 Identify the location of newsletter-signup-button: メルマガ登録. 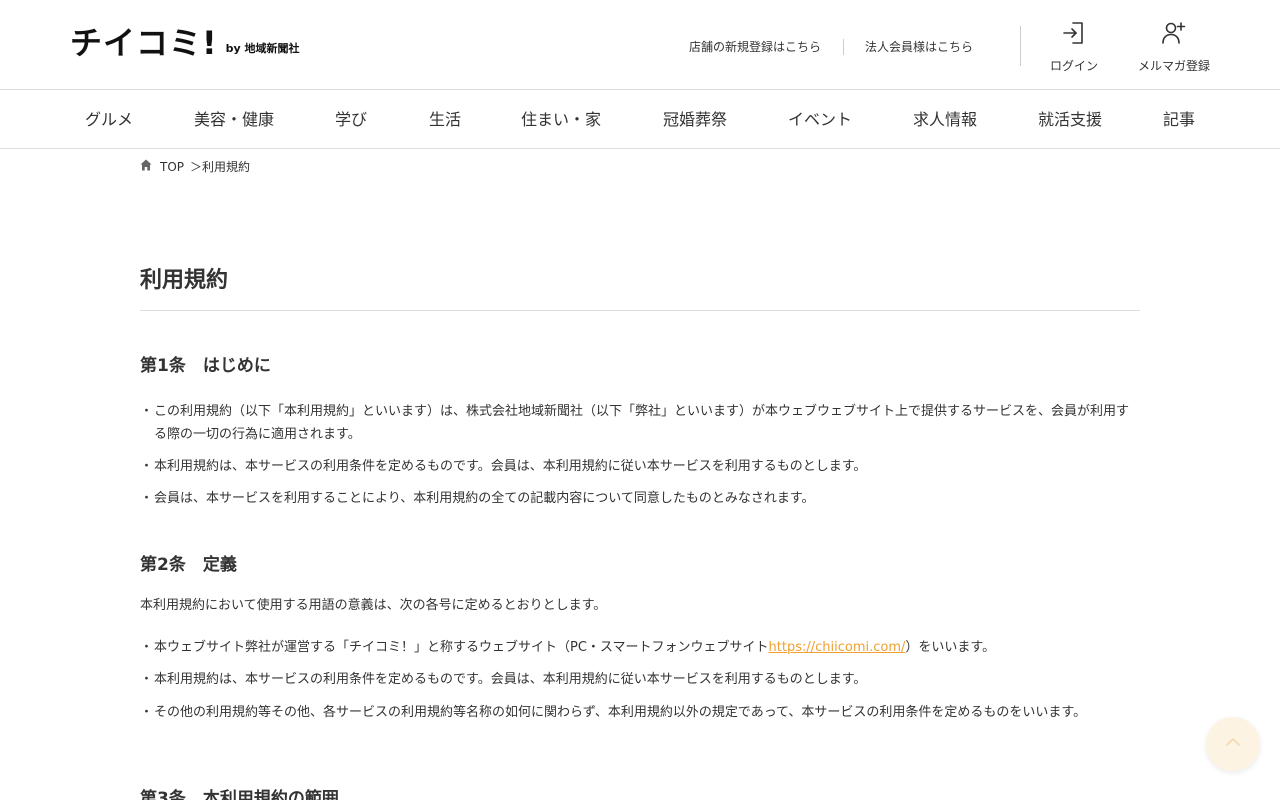
(1174, 46).